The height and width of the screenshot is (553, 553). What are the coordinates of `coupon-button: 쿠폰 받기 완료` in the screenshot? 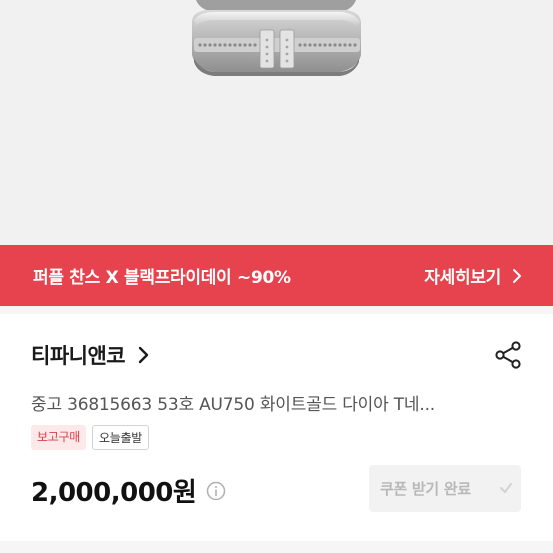 It's located at (445, 488).